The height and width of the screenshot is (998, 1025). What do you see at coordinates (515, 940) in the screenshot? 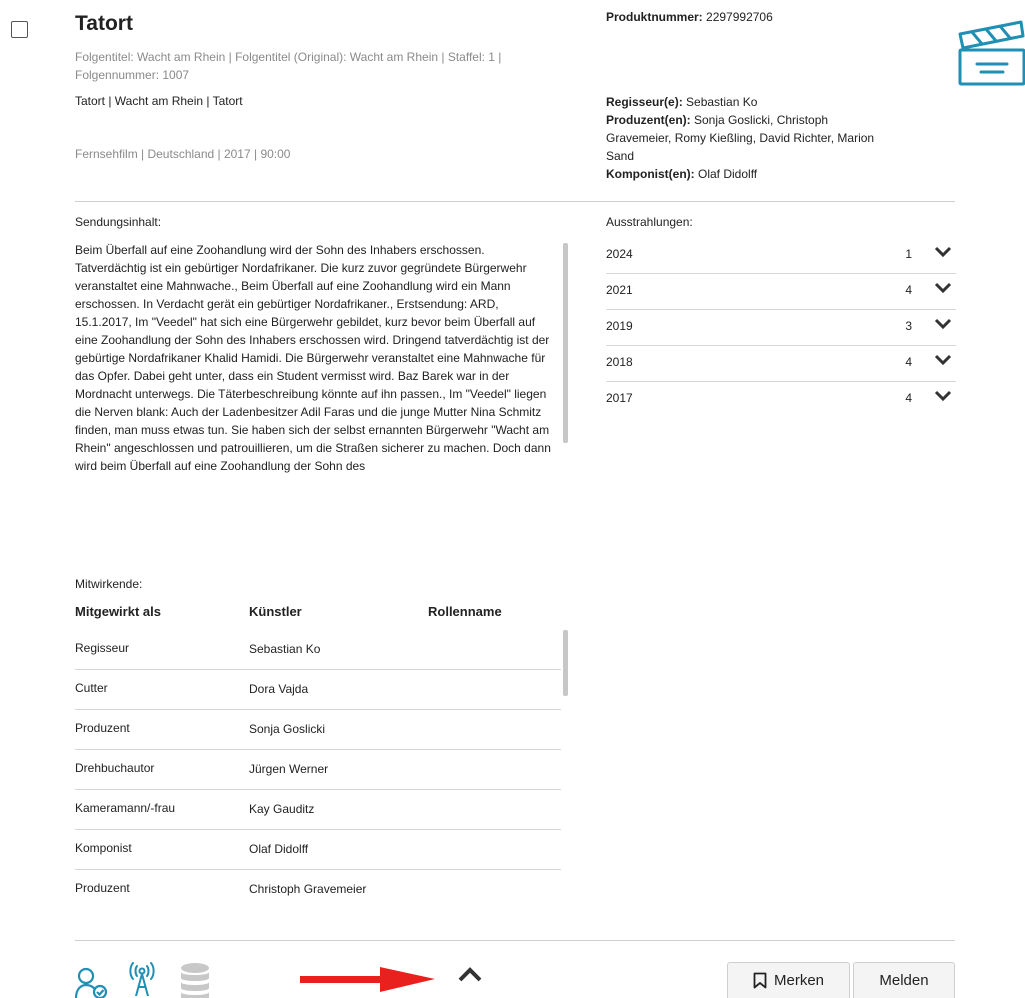
I see `footer-divider` at bounding box center [515, 940].